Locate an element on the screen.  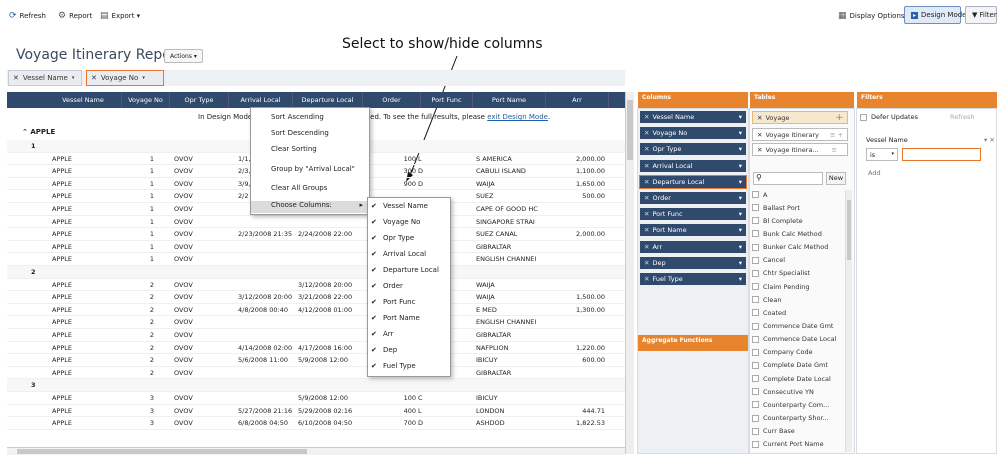
filters-refresh-button: Refresh is located at coordinates (962, 117).